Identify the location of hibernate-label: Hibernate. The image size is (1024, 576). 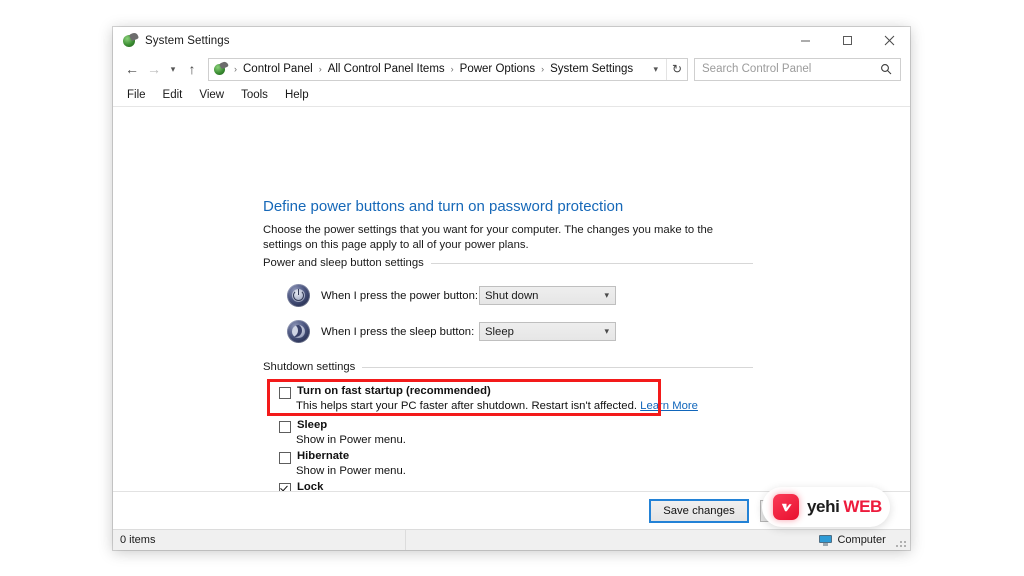
(323, 456).